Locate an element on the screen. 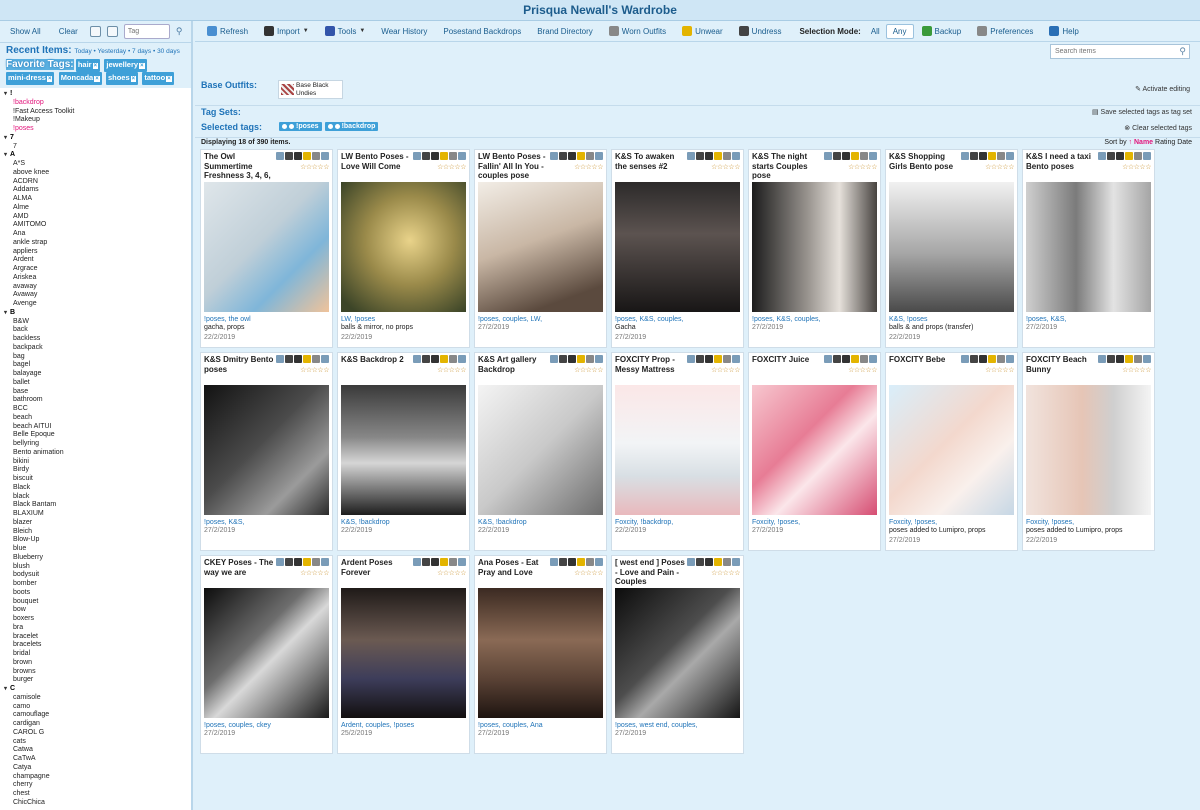 The height and width of the screenshot is (810, 1200). tag-list-item: !Fast Access Toolkit is located at coordinates (97, 112).